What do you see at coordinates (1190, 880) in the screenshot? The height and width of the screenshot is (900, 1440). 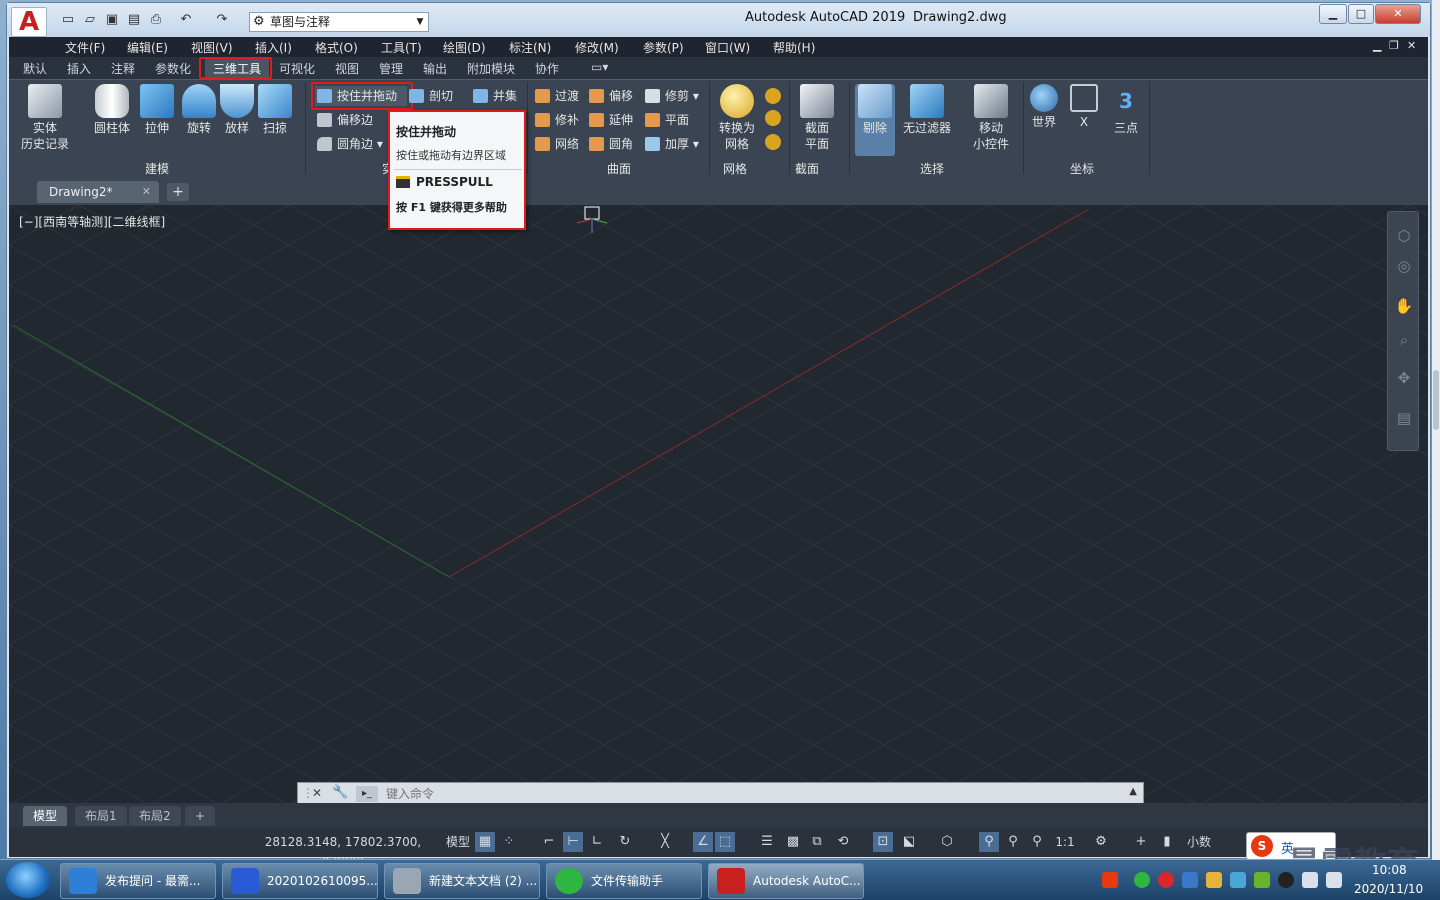 I see `tray-shield-icon` at bounding box center [1190, 880].